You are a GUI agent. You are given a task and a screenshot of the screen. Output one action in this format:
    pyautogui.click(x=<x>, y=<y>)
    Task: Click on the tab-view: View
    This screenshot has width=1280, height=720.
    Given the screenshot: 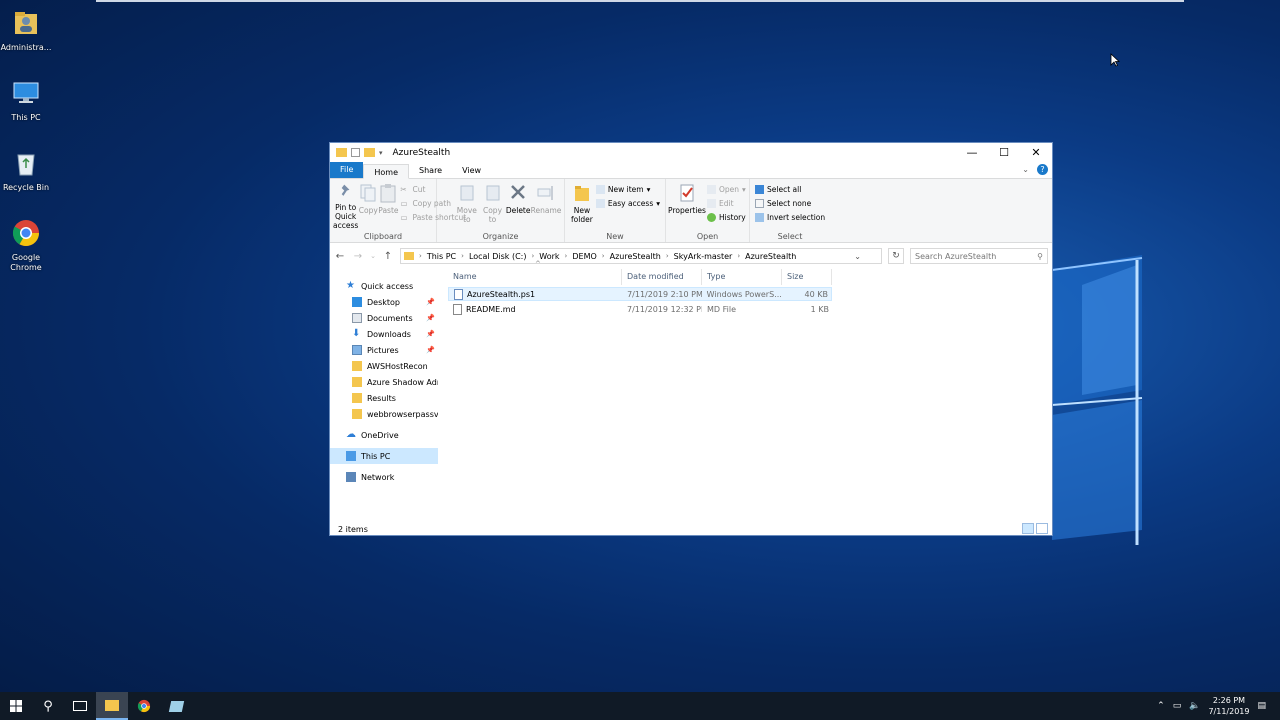 What is the action you would take?
    pyautogui.click(x=471, y=170)
    